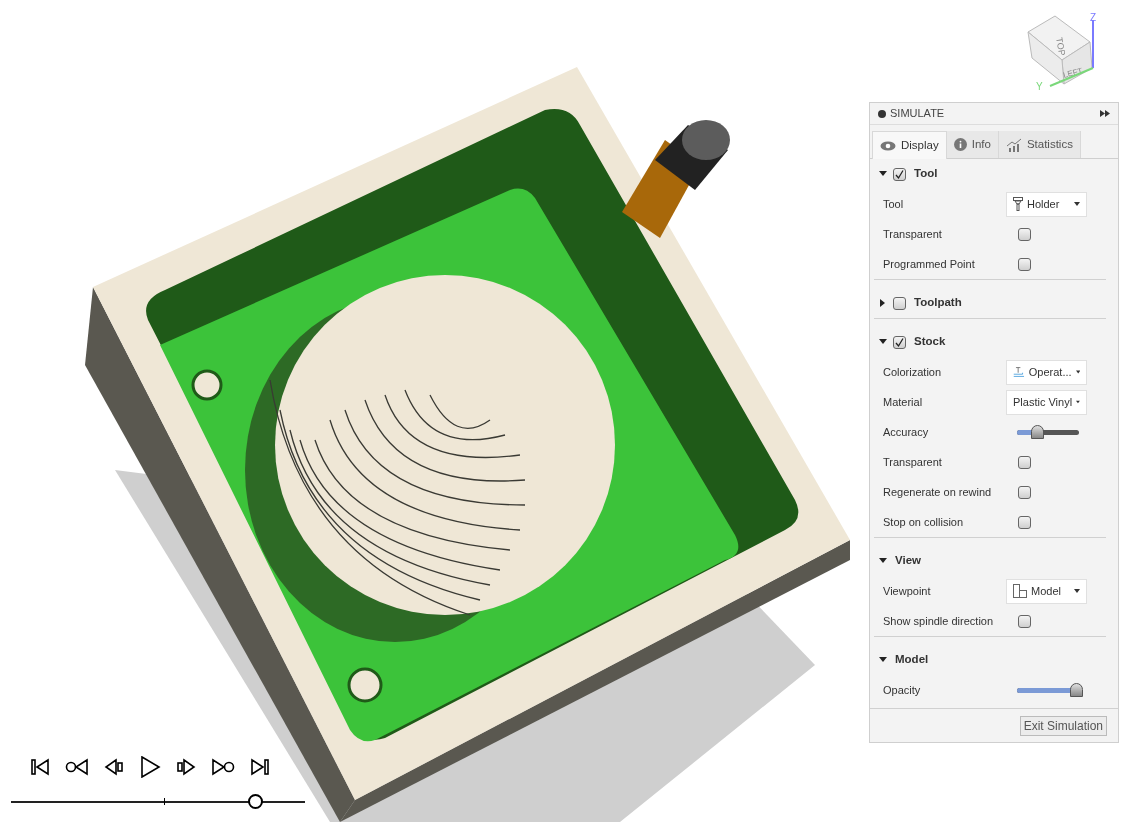 Image resolution: width=1121 pixels, height=822 pixels. What do you see at coordinates (1046, 591) in the screenshot?
I see `dropdown: Model` at bounding box center [1046, 591].